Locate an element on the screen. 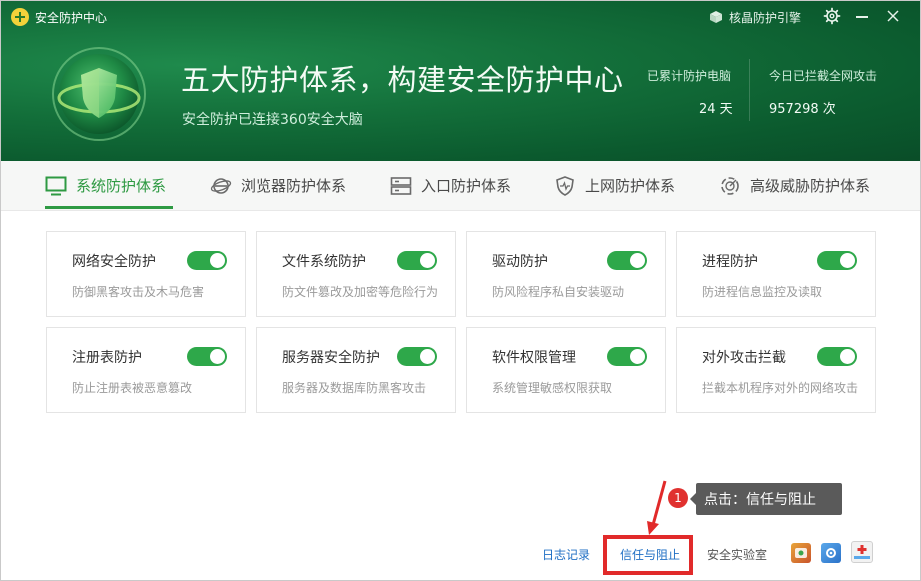 The width and height of the screenshot is (921, 581). toggle-process-protection is located at coordinates (837, 260).